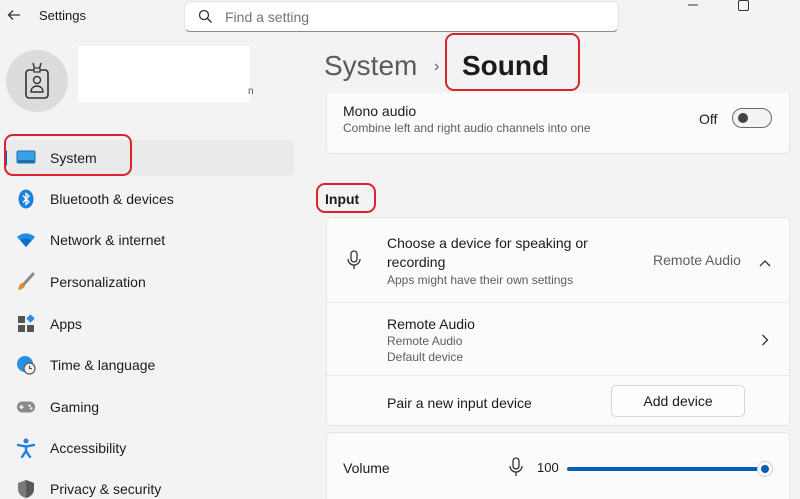 This screenshot has height=499, width=800. Describe the element at coordinates (149, 448) in the screenshot. I see `sidebar-item-accessibility: Accessibility` at that location.